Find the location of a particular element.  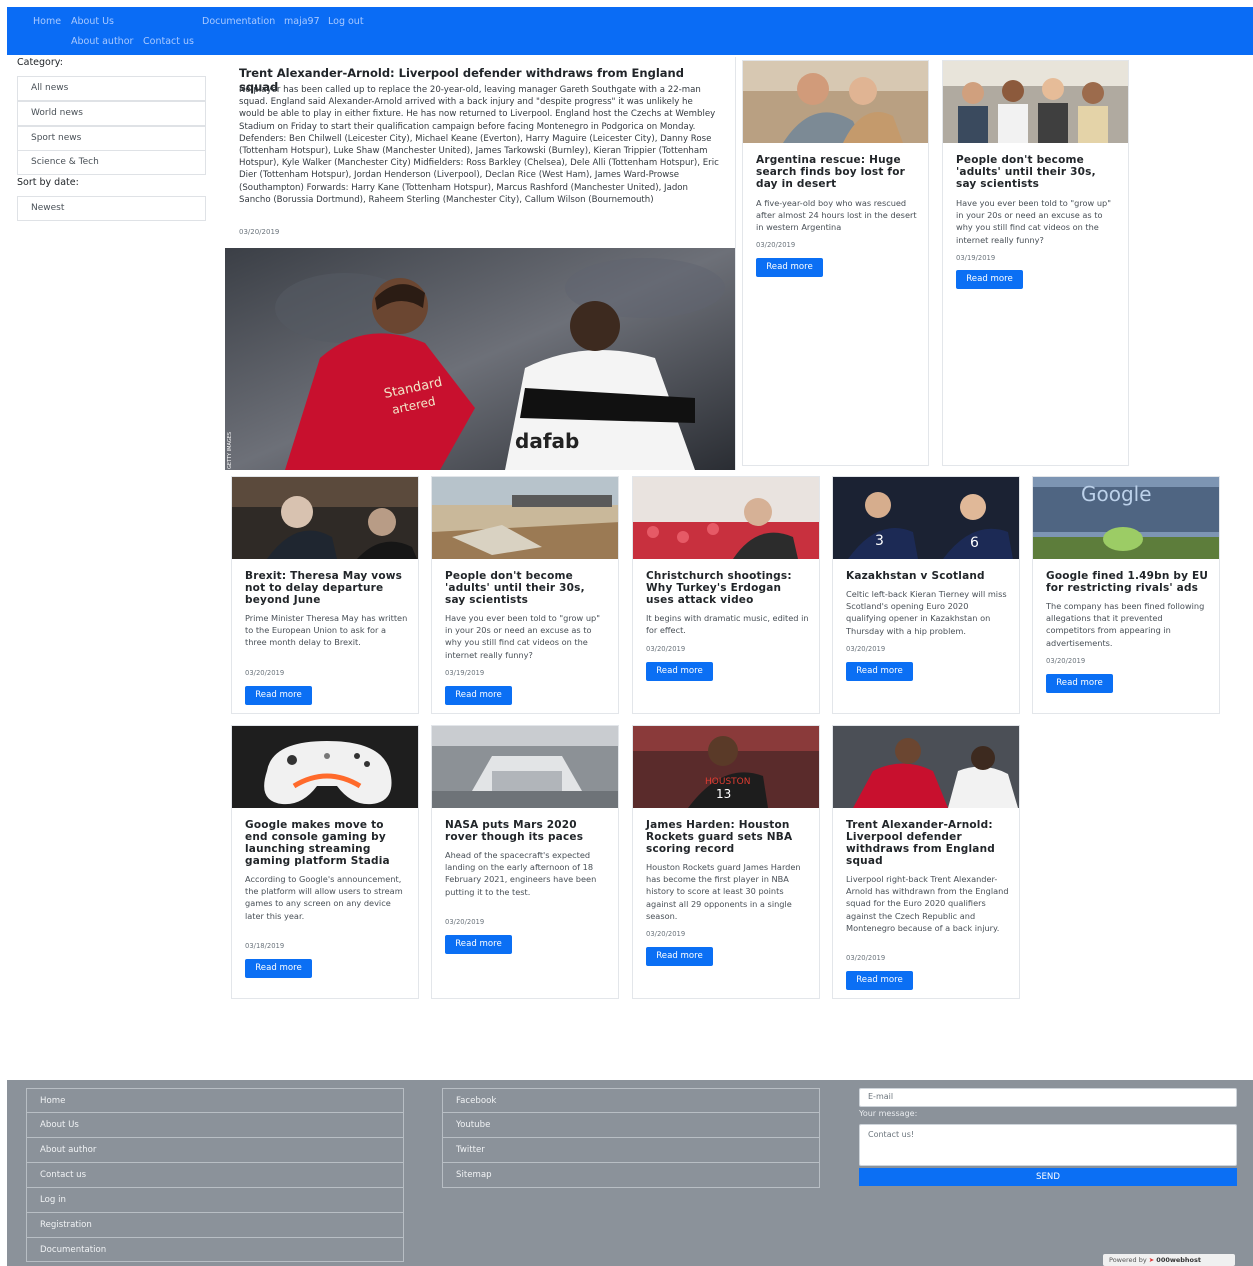

card-image: HOUSTON 13 is located at coordinates (726, 767).